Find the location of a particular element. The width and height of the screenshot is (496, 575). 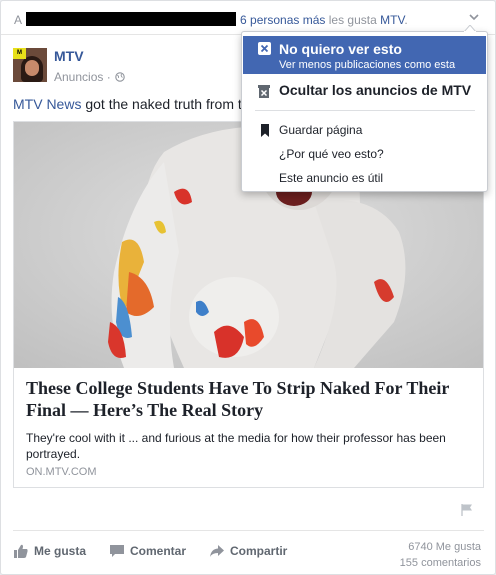

share-button: Compartir is located at coordinates (254, 551).